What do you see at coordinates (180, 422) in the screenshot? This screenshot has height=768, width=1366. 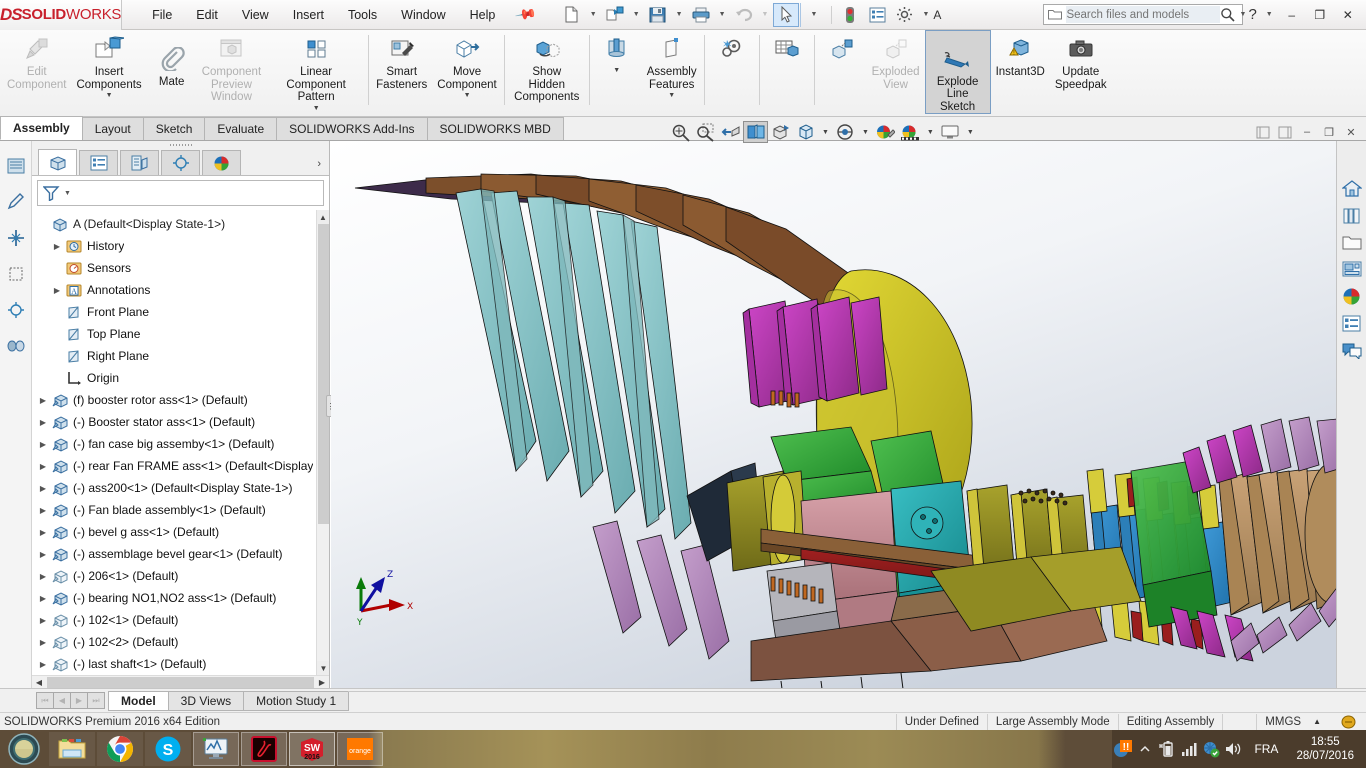 I see `tree-node: ▶ (-) Booster stator ass<1> (Default)` at bounding box center [180, 422].